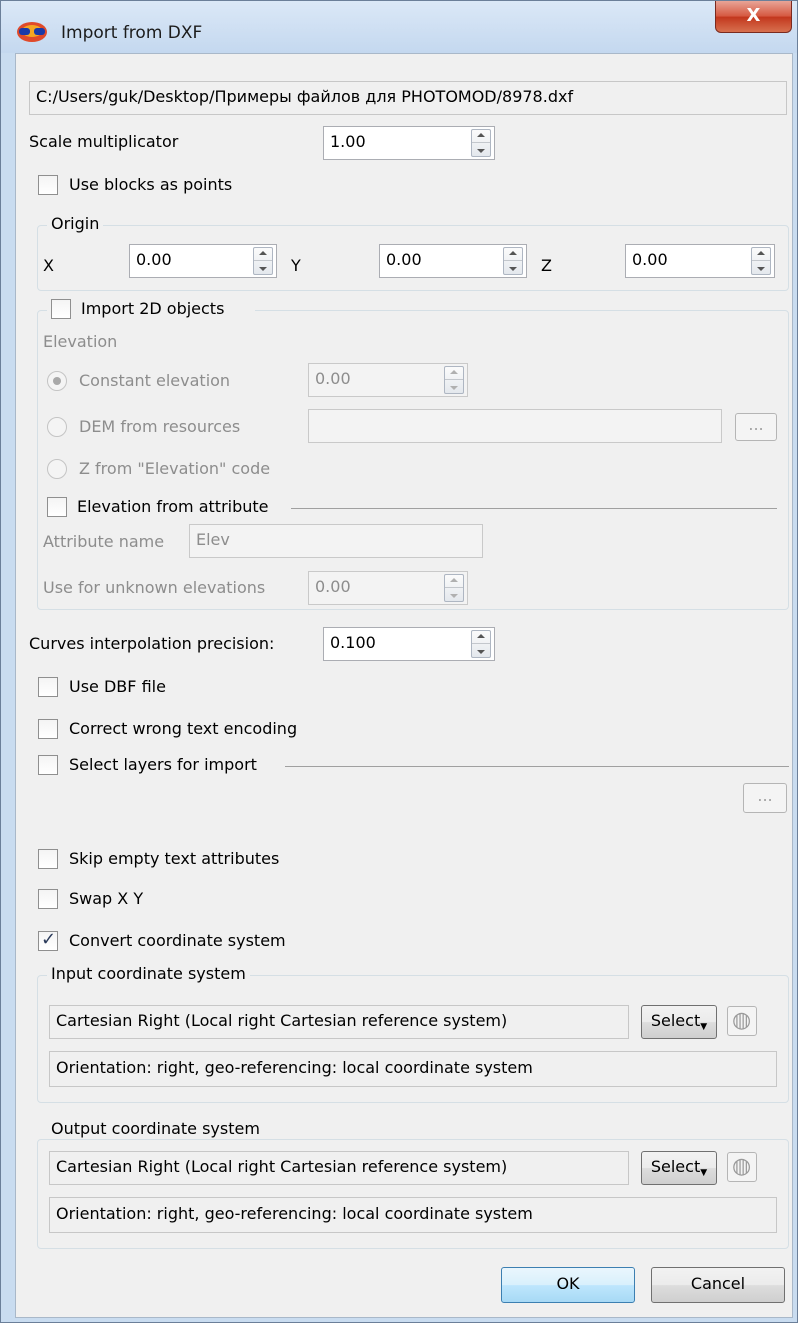  Describe the element at coordinates (399, 27) in the screenshot. I see `title-bar: Import from DXF X` at that location.